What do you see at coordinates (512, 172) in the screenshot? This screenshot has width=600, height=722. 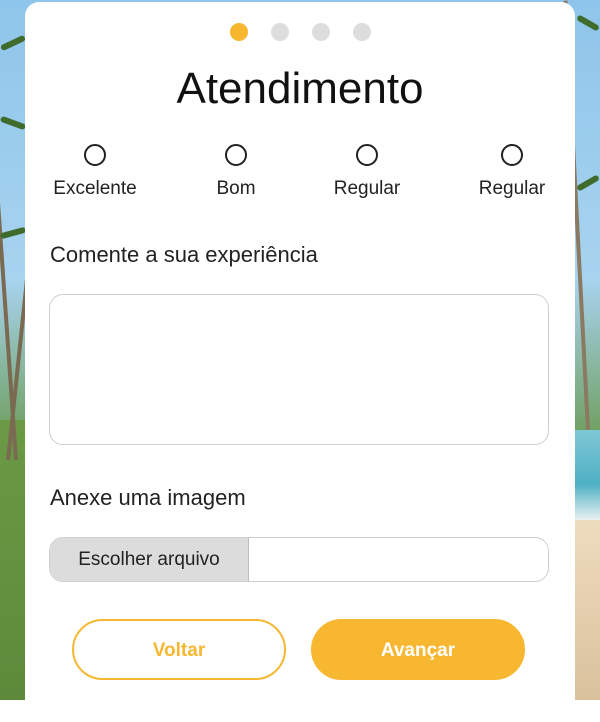 I see `rating-option-regular-2: Regular` at bounding box center [512, 172].